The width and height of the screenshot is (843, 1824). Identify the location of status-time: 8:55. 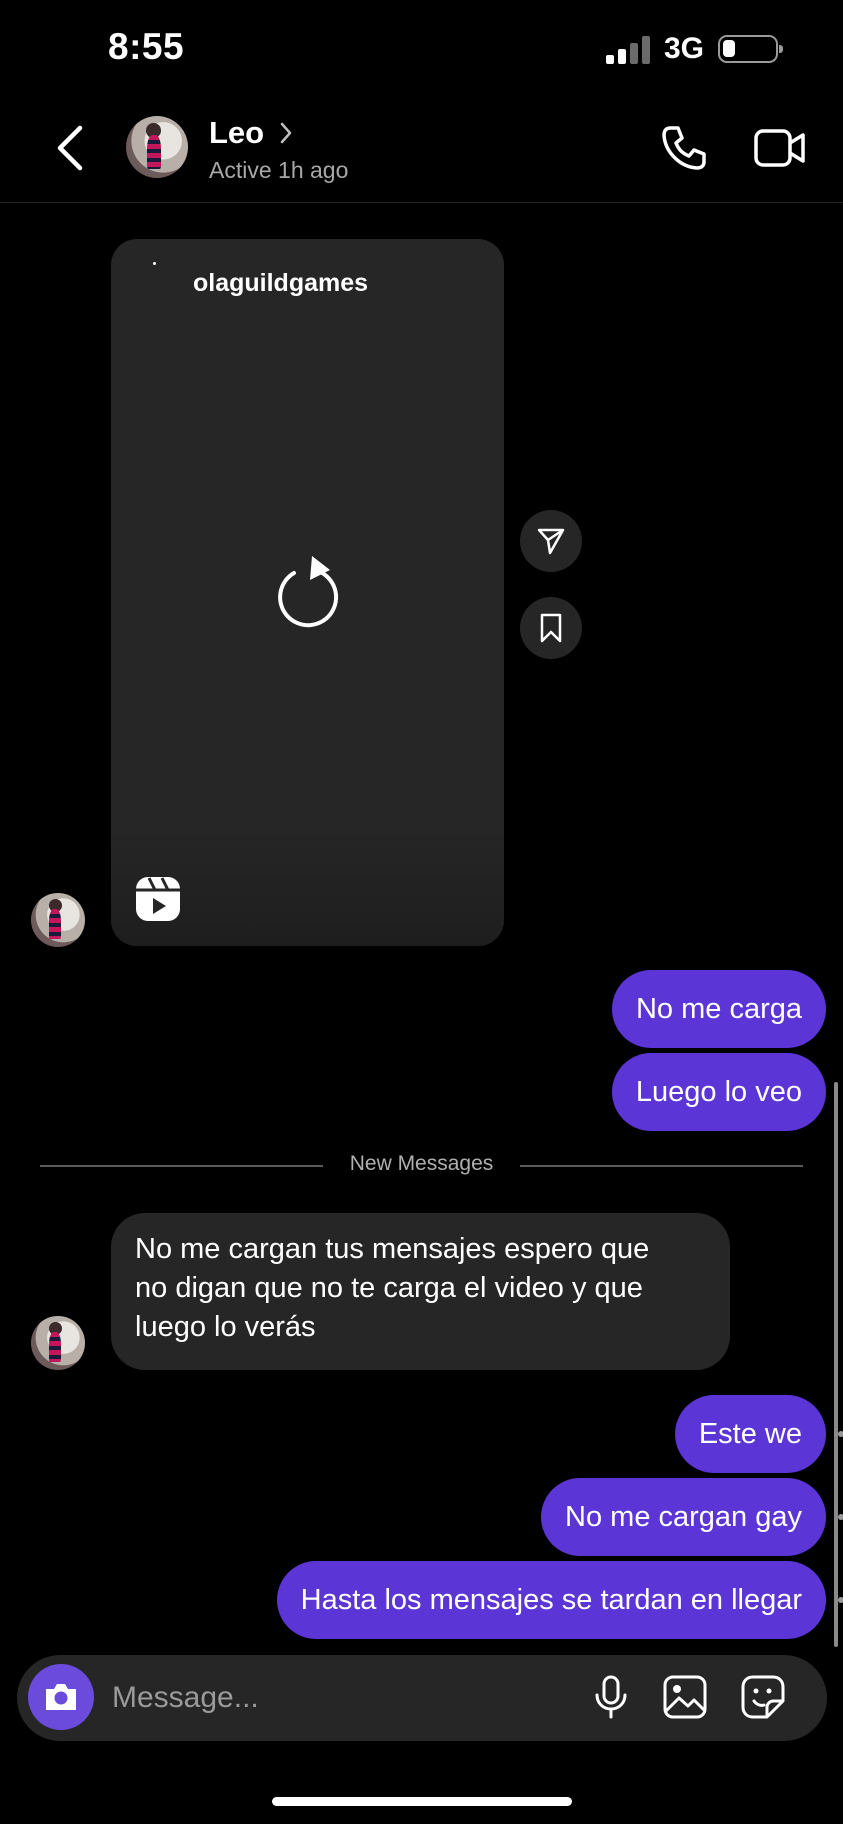
(146, 46).